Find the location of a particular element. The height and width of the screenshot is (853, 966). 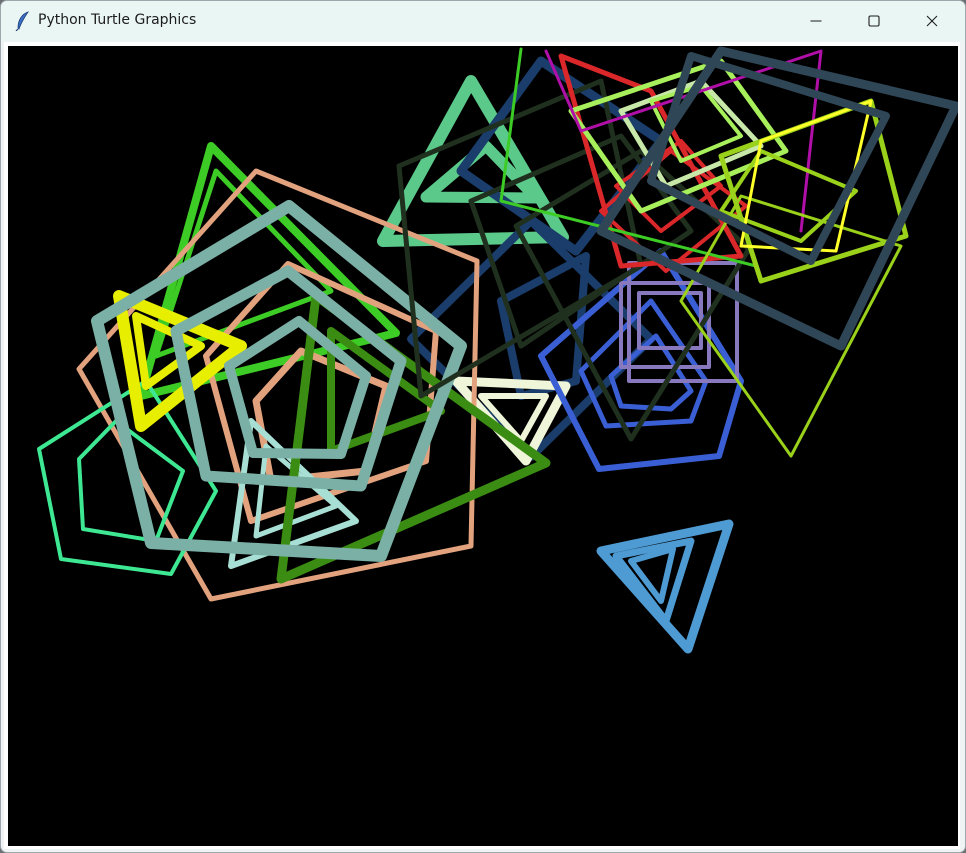

minimize-button is located at coordinates (816, 21).